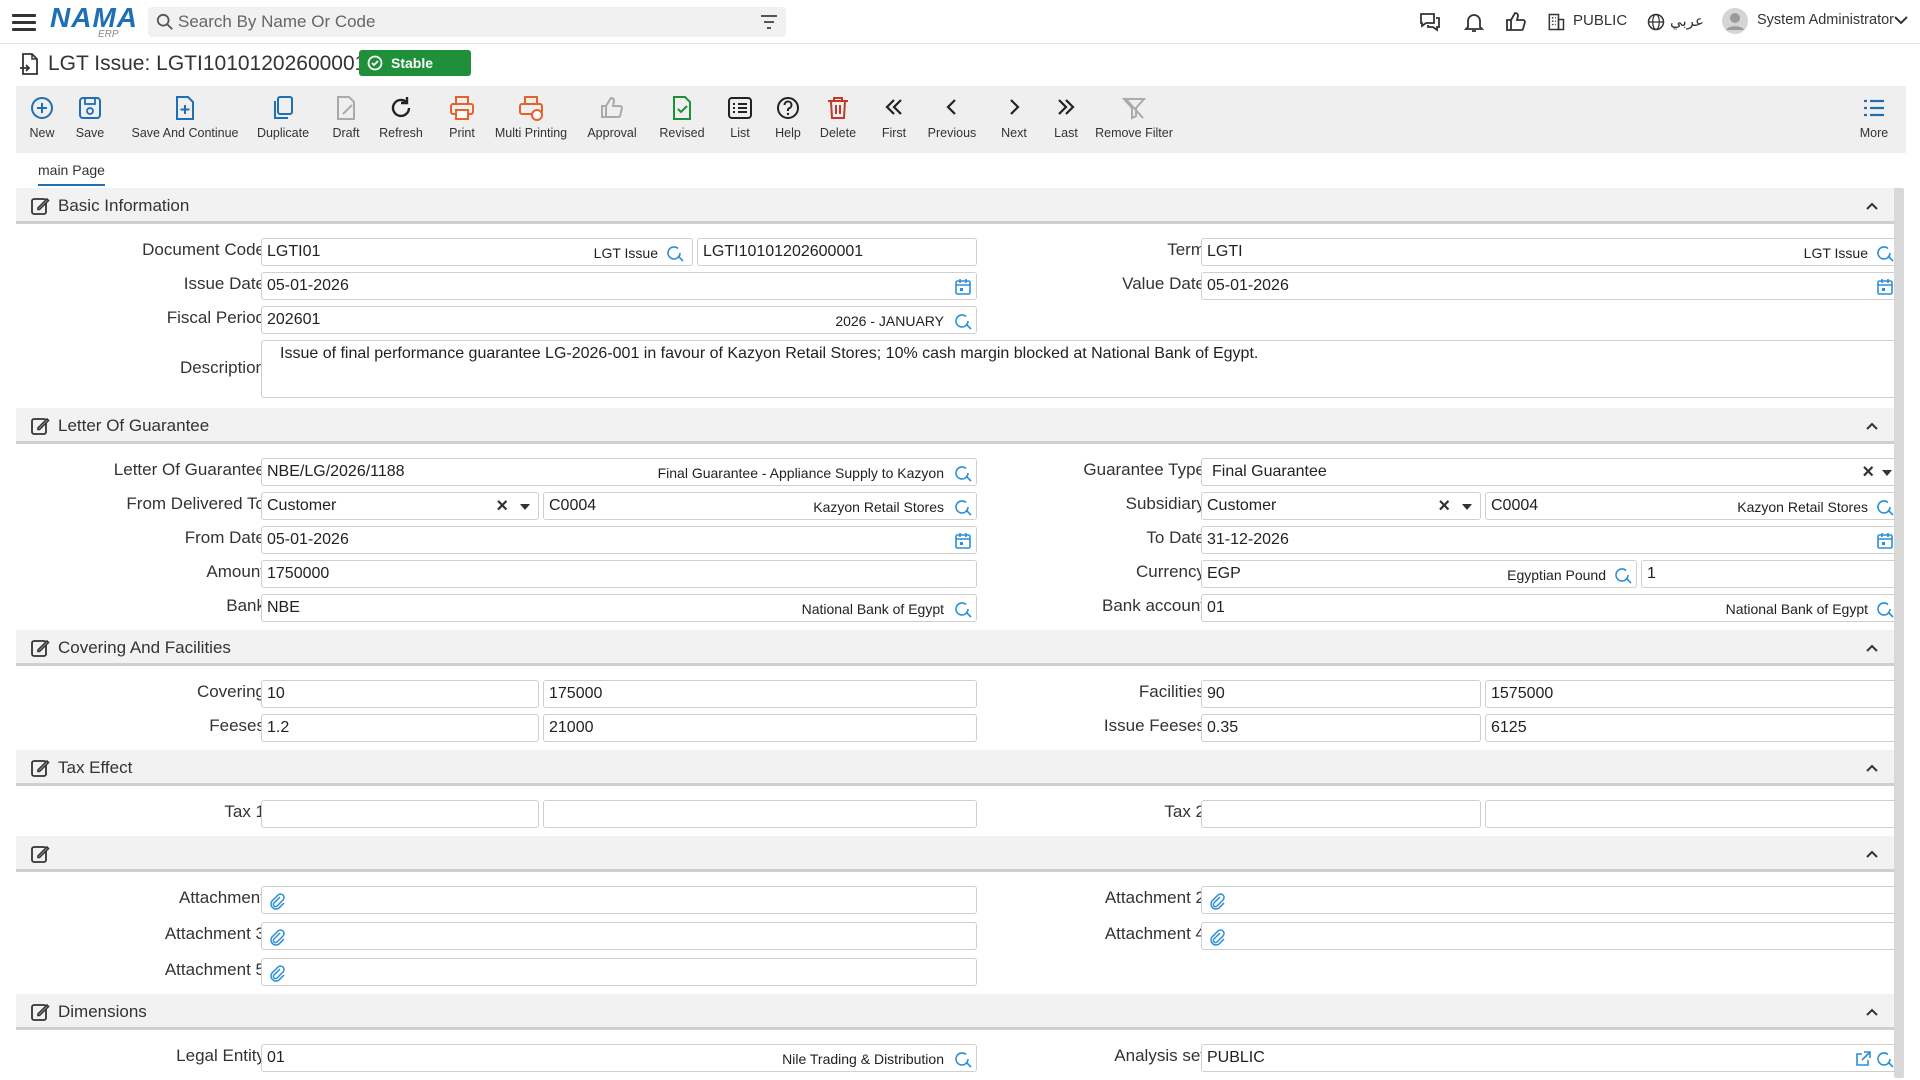 This screenshot has height=1080, width=1920. I want to click on guarantee-type-select: Final Guarantee ×, so click(1550, 472).